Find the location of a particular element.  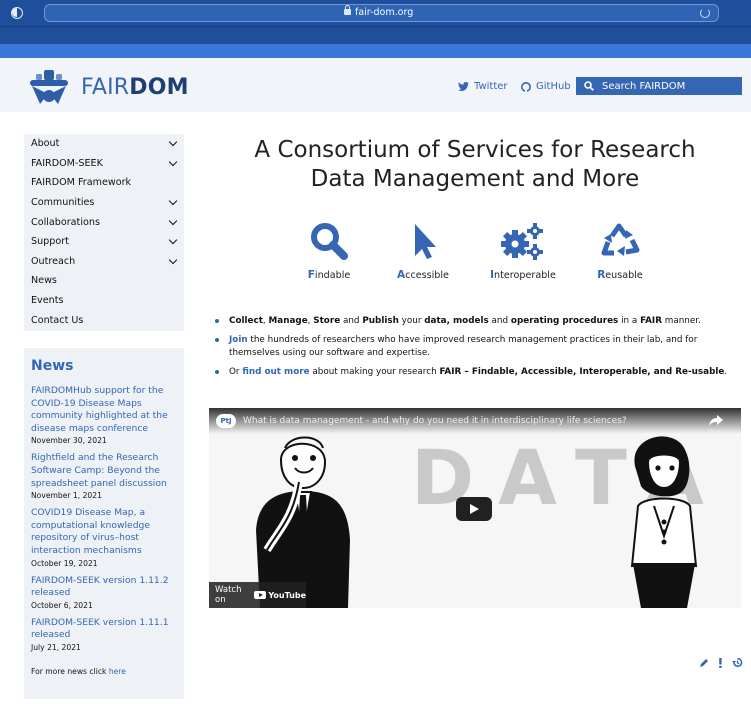

sidebar-item-label: FAIRDOM Framework is located at coordinates (81, 183).